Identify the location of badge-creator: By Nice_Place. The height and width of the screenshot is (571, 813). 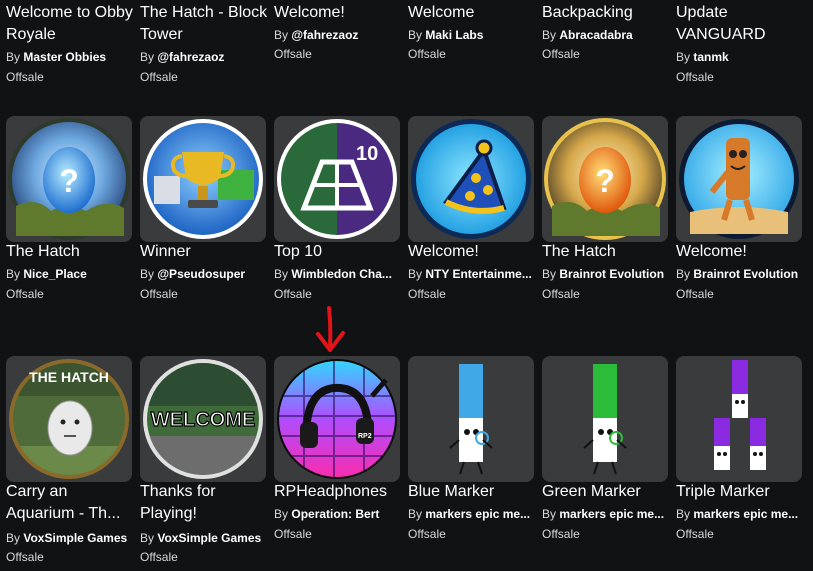
(46, 274).